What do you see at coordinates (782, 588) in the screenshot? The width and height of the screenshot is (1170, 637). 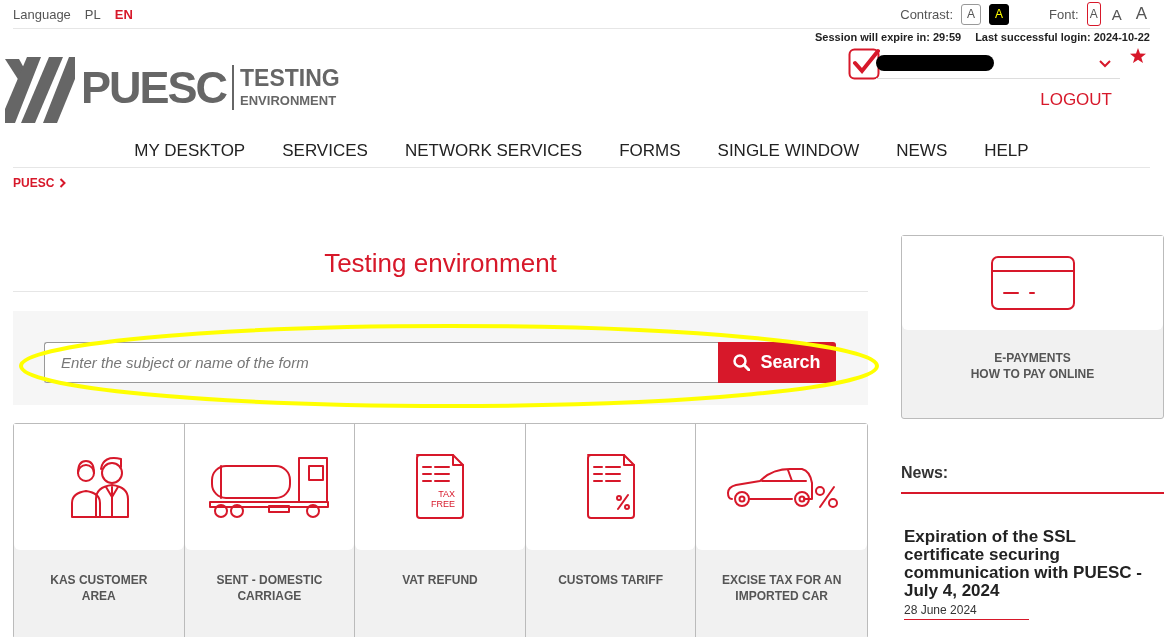 I see `tile-label: EXCISE TAX FOR AN IMPORTED CAR` at bounding box center [782, 588].